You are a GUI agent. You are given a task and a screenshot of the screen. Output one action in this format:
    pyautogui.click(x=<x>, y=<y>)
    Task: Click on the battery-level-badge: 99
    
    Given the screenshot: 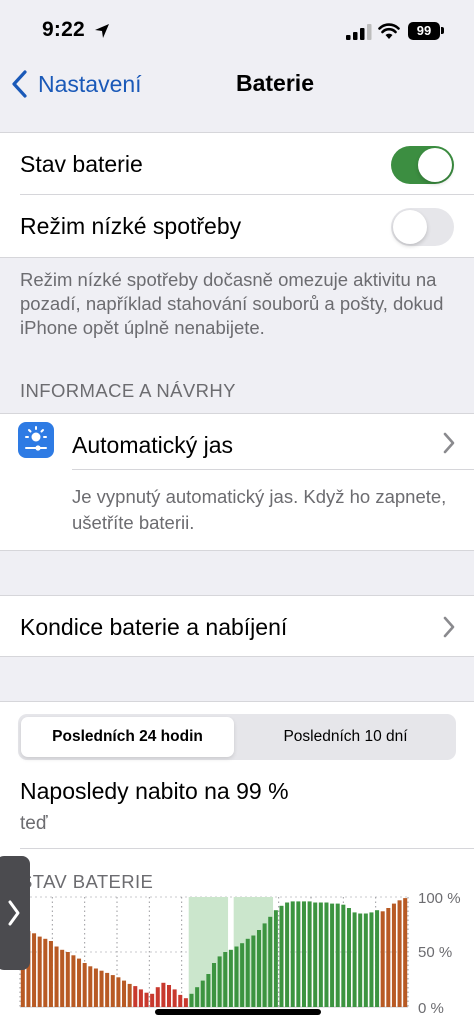 What is the action you would take?
    pyautogui.click(x=424, y=31)
    